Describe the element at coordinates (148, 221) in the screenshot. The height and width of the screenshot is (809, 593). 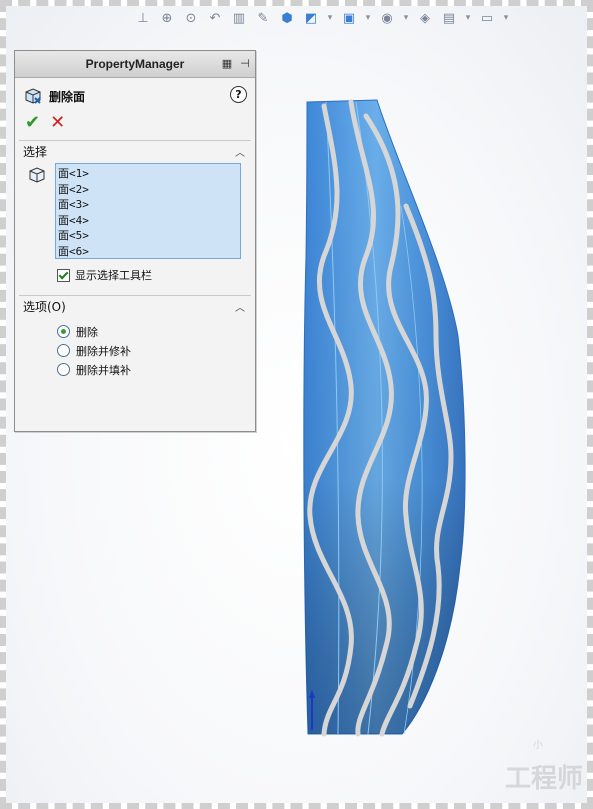
I see `list-item: 面<4>` at that location.